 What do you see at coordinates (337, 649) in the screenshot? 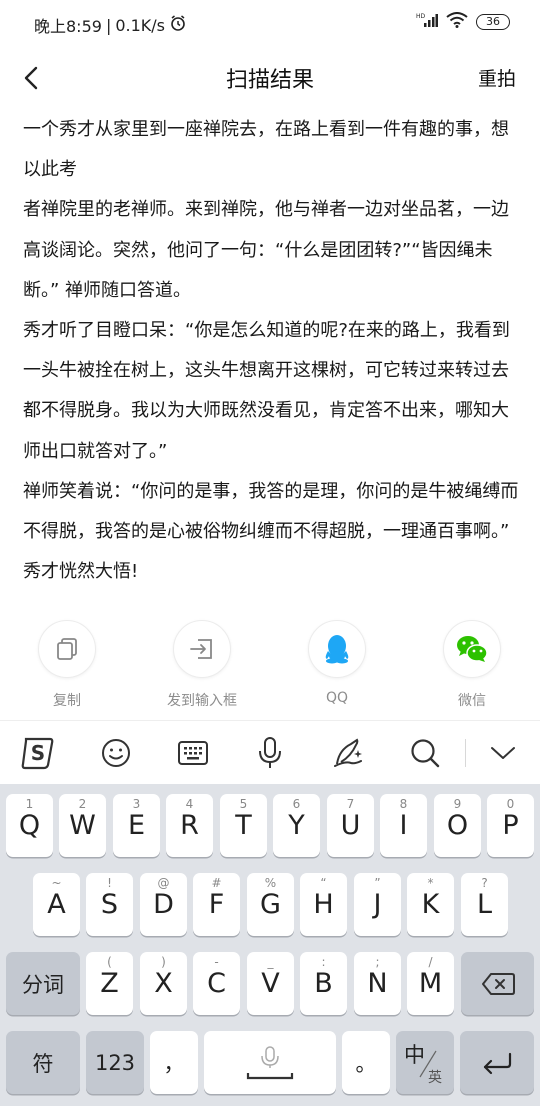
I see `qq-icon` at bounding box center [337, 649].